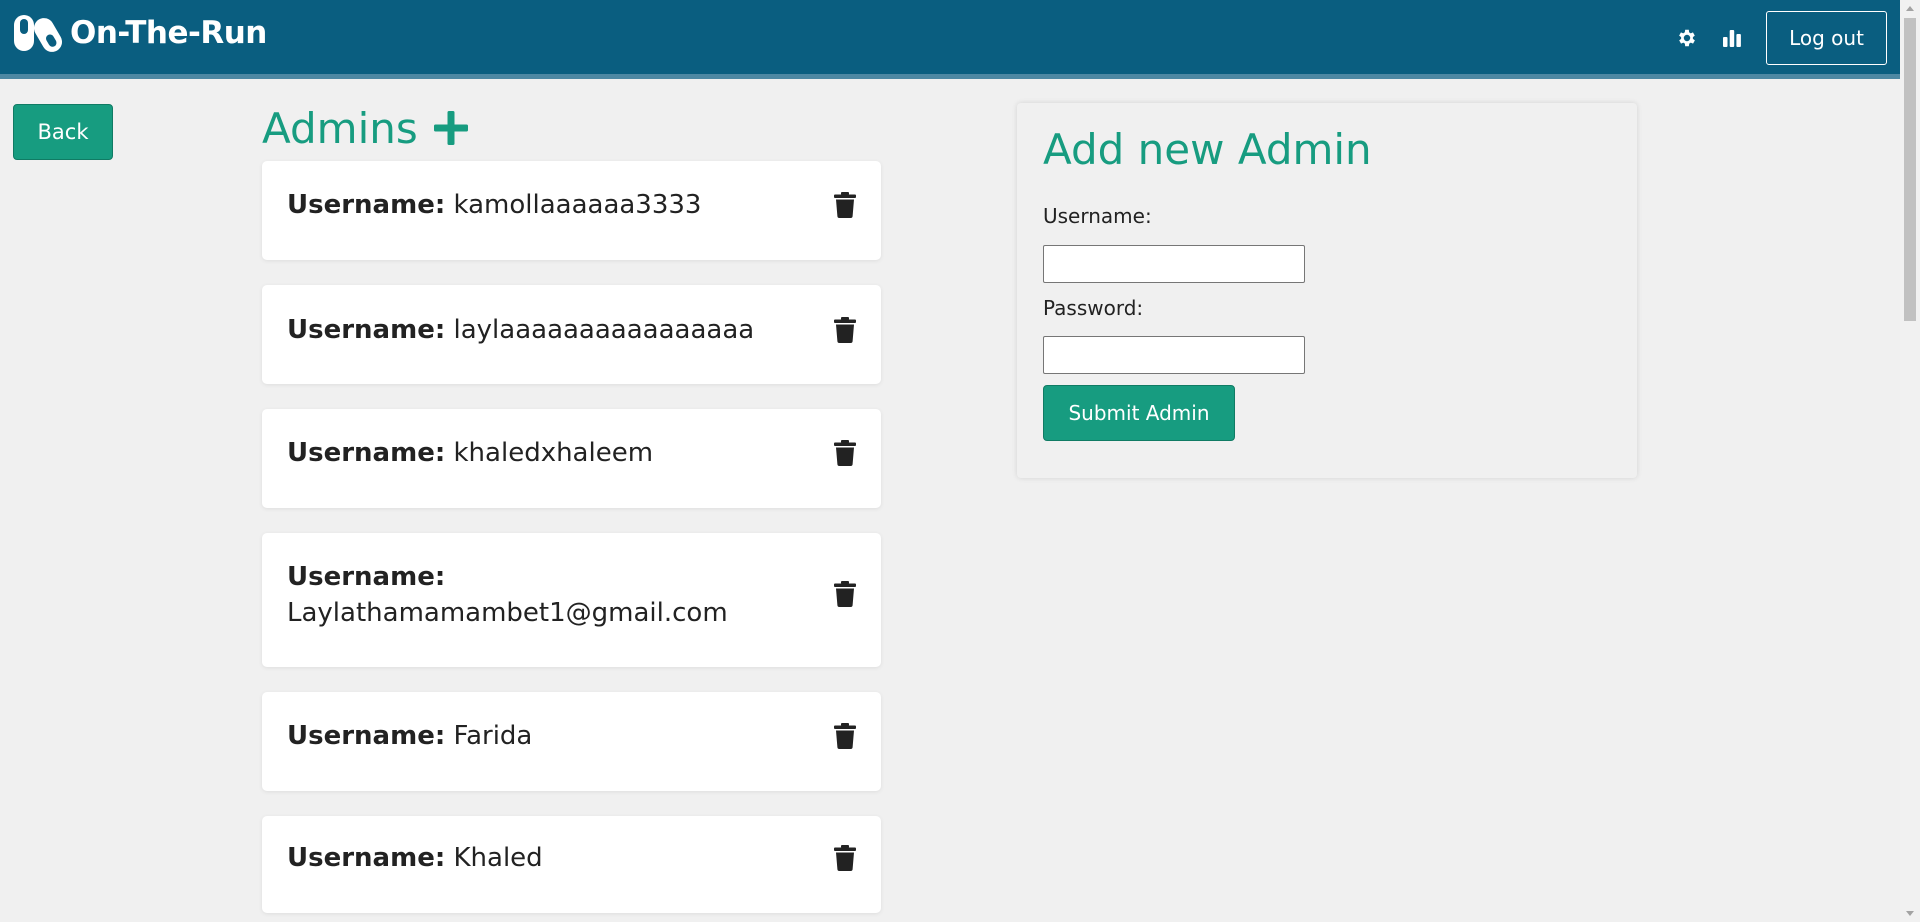  What do you see at coordinates (553, 453) in the screenshot?
I see `username-value: khaledxhaleem` at bounding box center [553, 453].